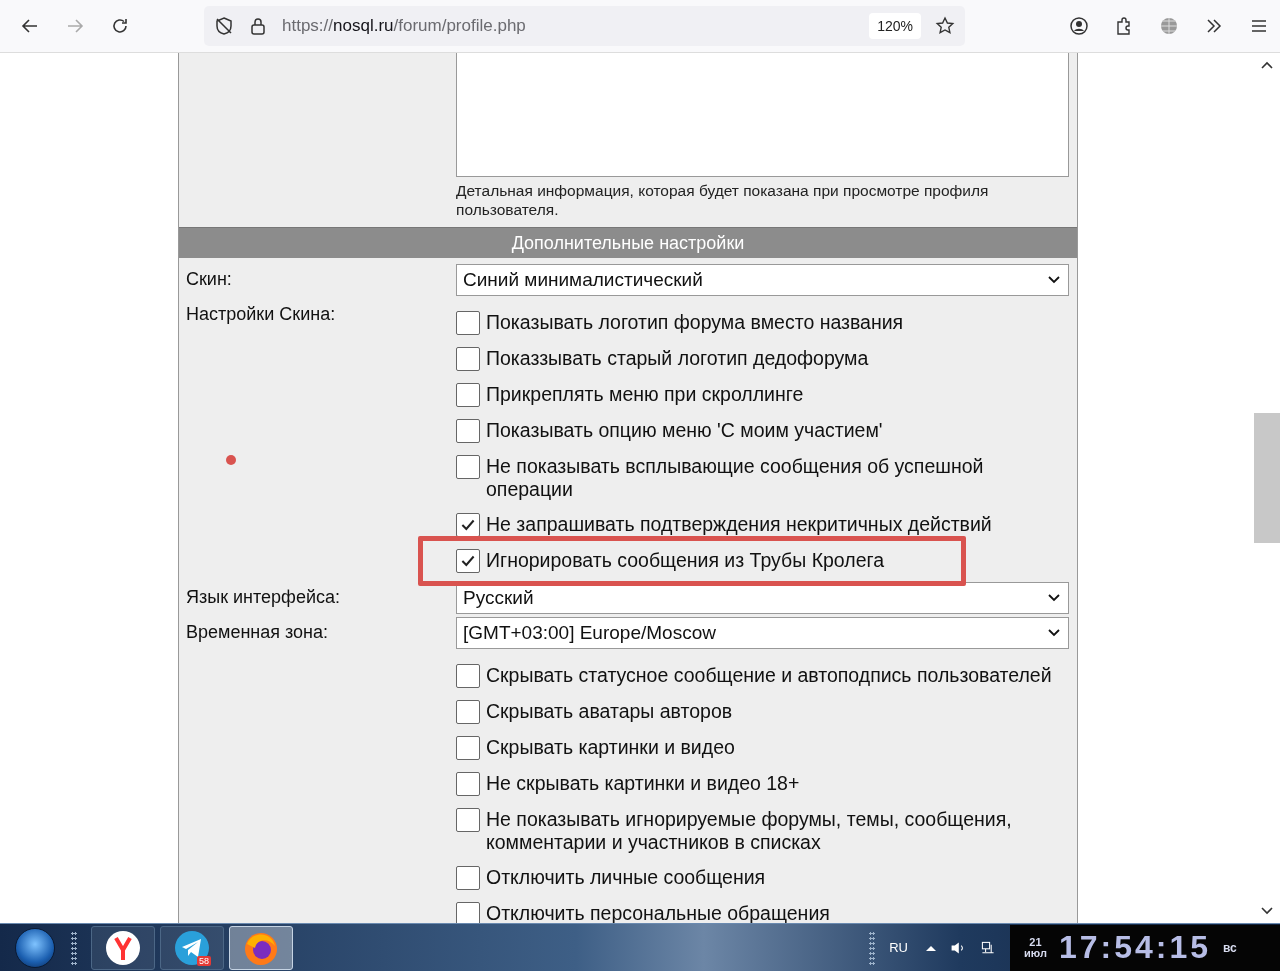 This screenshot has height=971, width=1280. I want to click on checkbox-label: Не запрашивать подтверждения некритичных действий, so click(739, 524).